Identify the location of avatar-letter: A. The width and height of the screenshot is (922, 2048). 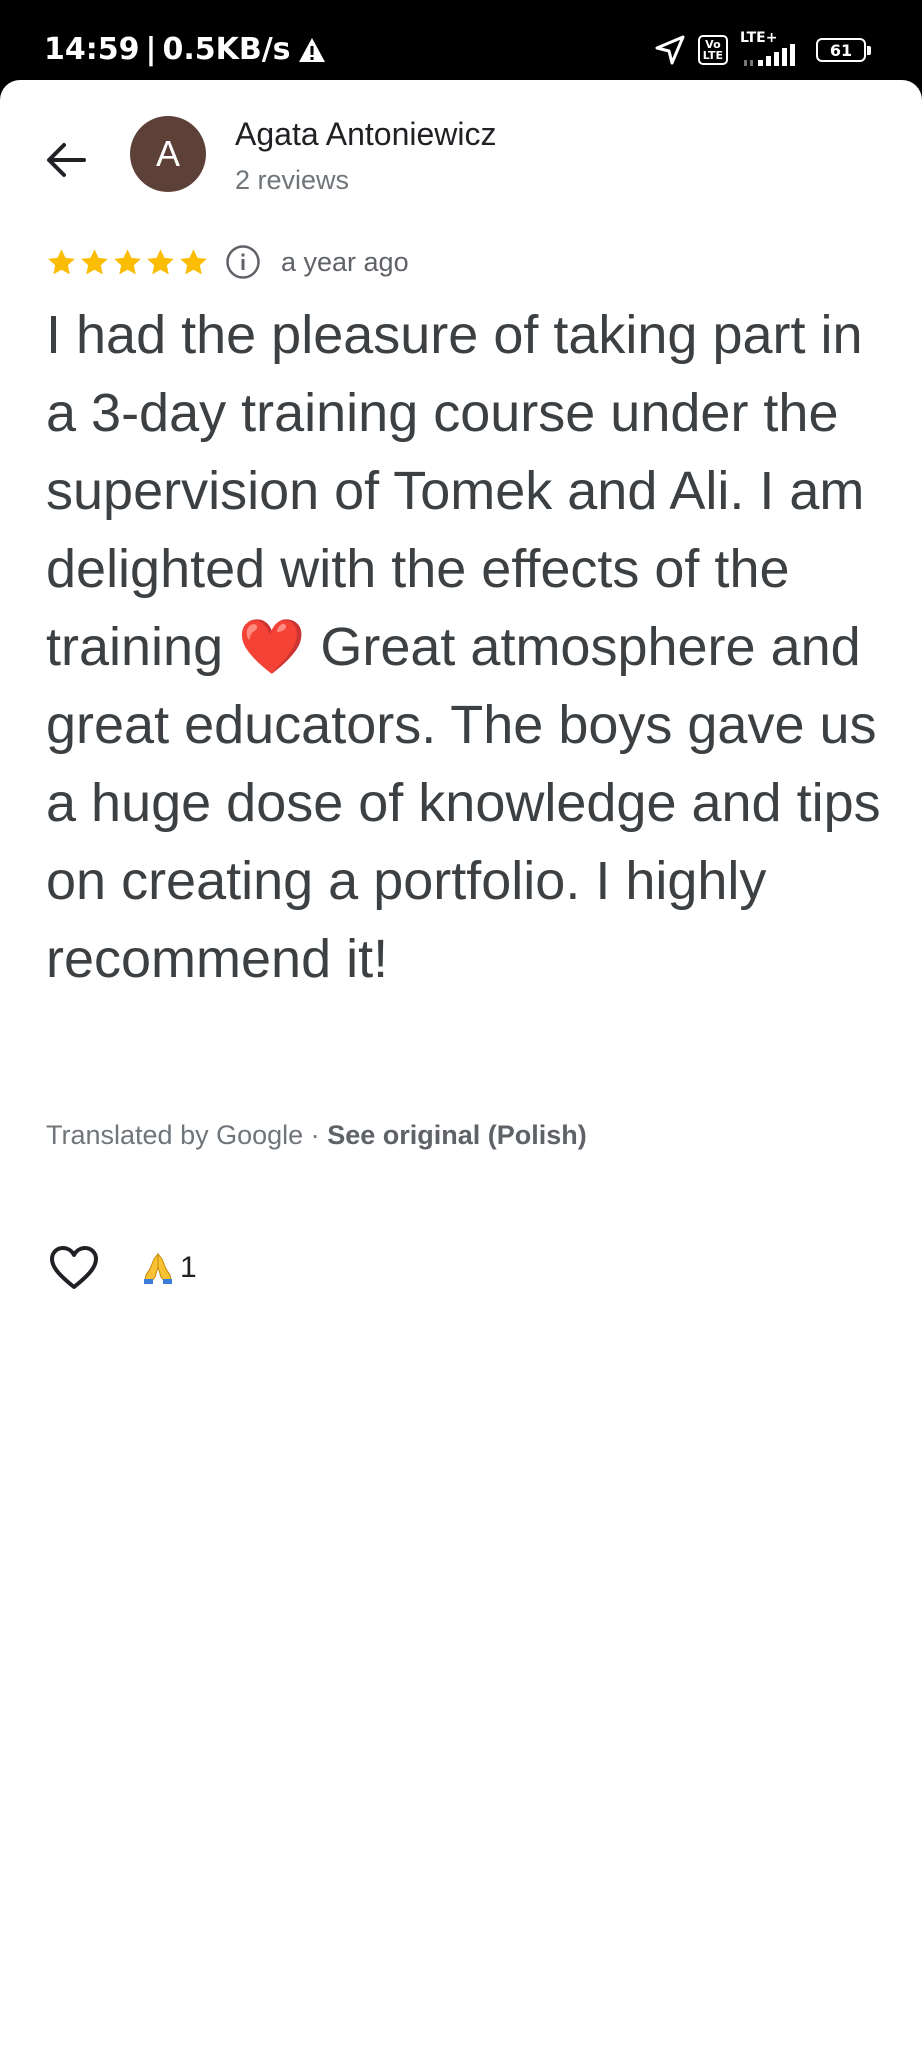
(167, 153).